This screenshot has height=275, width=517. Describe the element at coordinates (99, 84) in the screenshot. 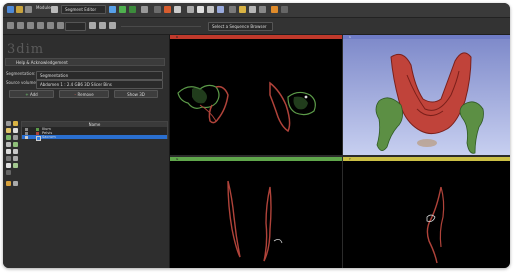

I see `source-volume-selector: Abdomen 1 : 2.4 GB6 3D Slicer Bins` at that location.